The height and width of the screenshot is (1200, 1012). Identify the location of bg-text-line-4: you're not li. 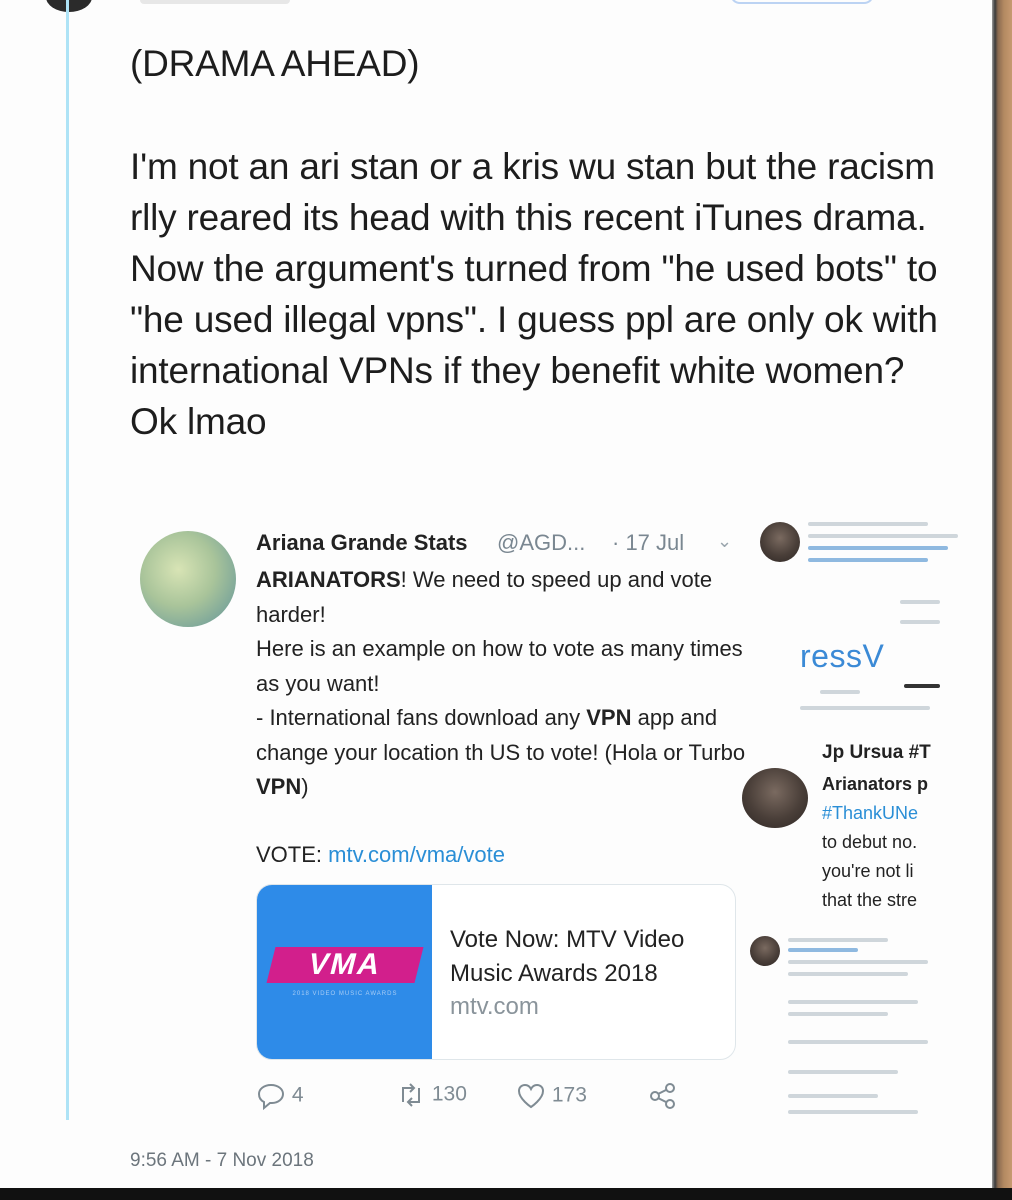
(868, 871).